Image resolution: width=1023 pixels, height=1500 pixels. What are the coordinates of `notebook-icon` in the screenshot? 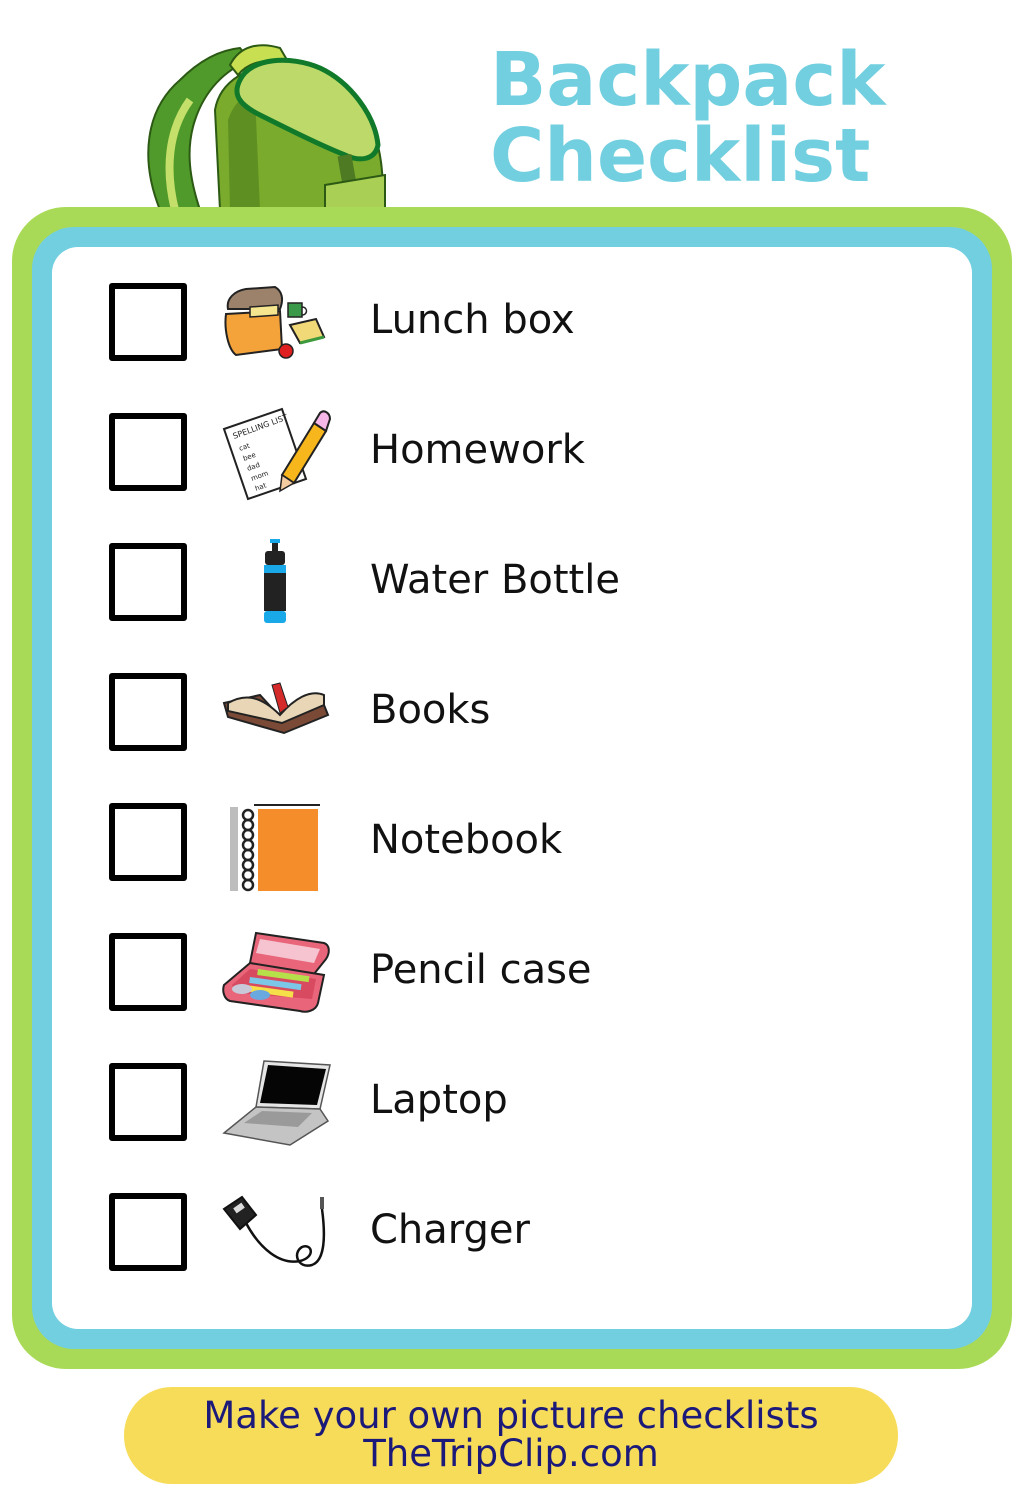 It's located at (275, 848).